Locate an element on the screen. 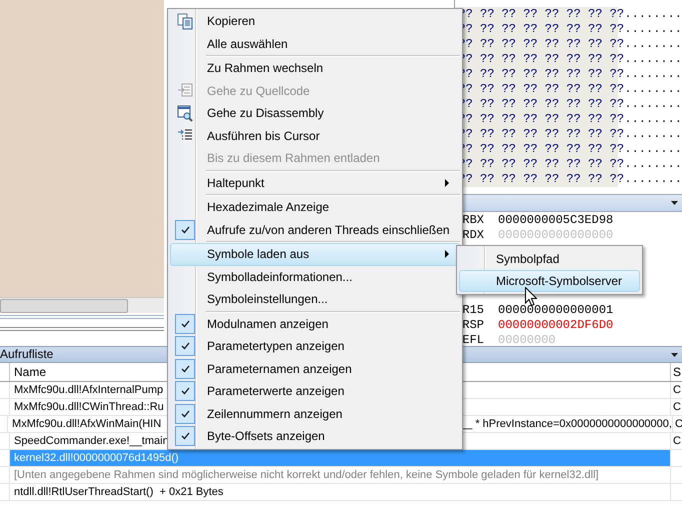  menu-item: Zeilennummern anzeigen is located at coordinates (315, 413).